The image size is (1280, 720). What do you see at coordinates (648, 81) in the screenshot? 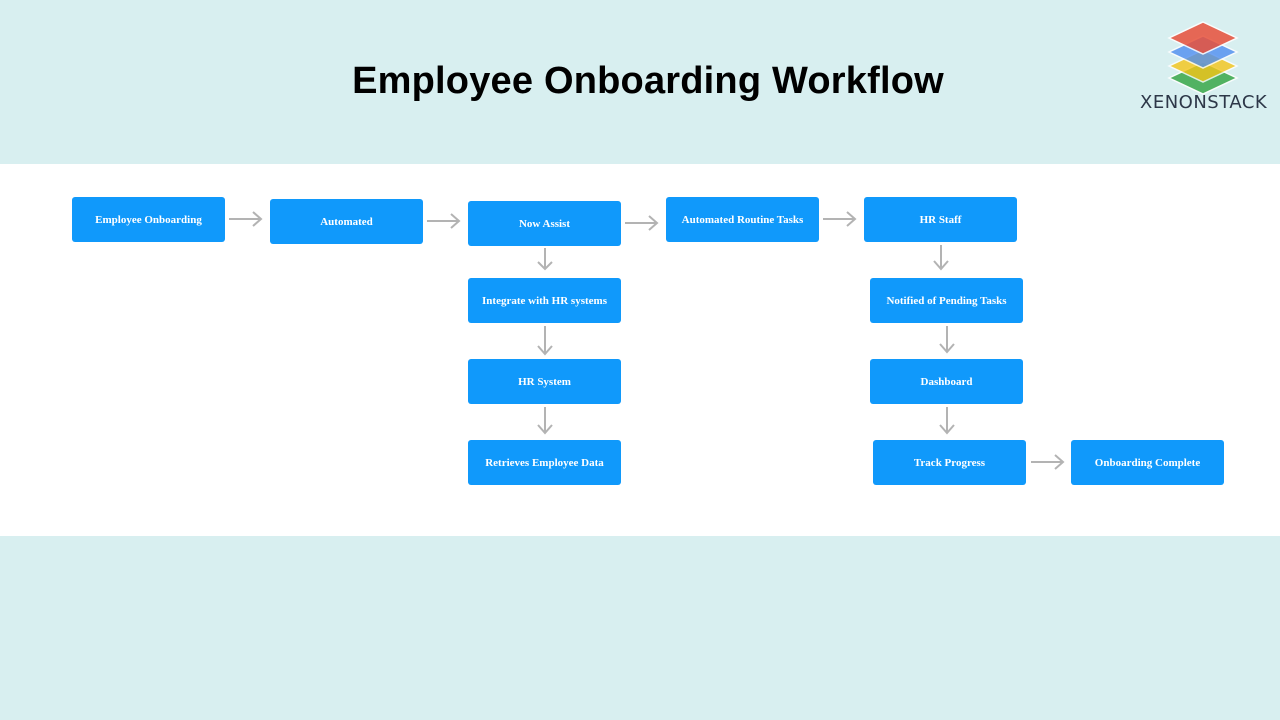
I see `page-title: Employee Onboarding Workflow` at bounding box center [648, 81].